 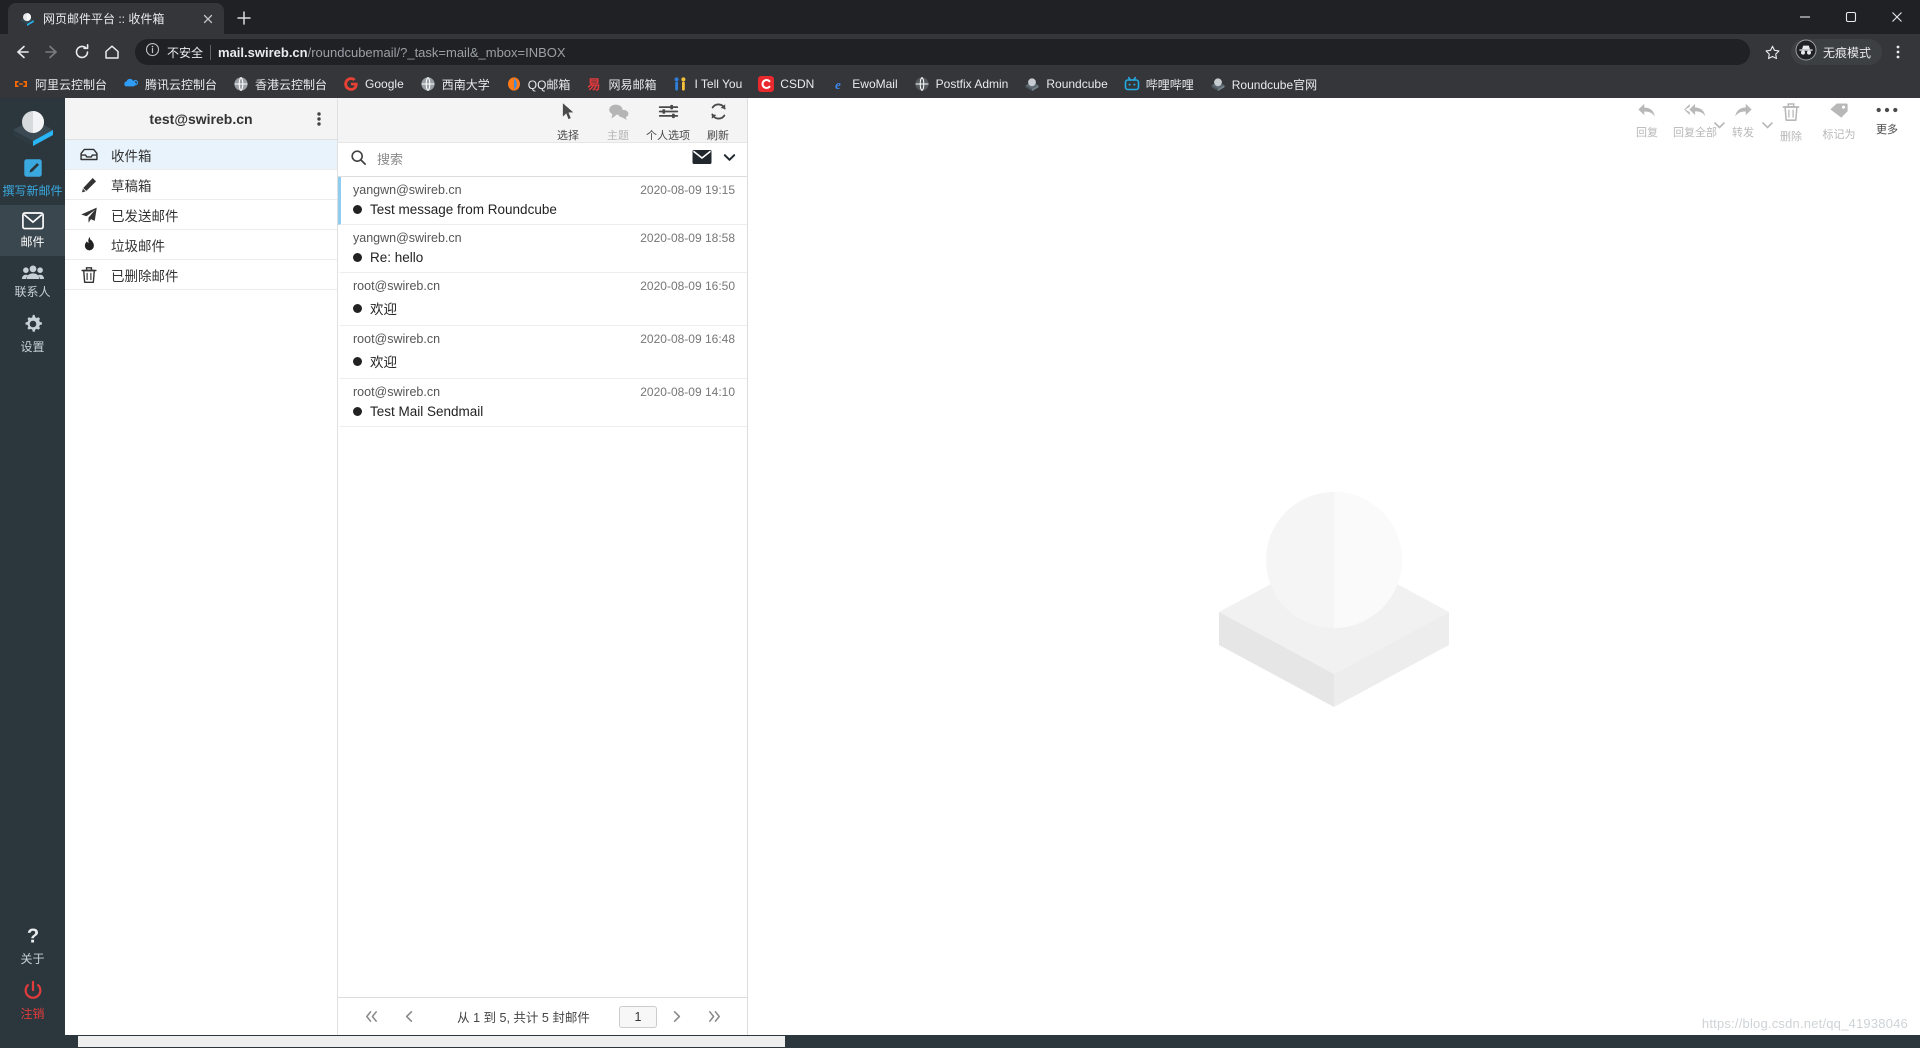 I want to click on bookmark-item: 西南大学, so click(x=455, y=84).